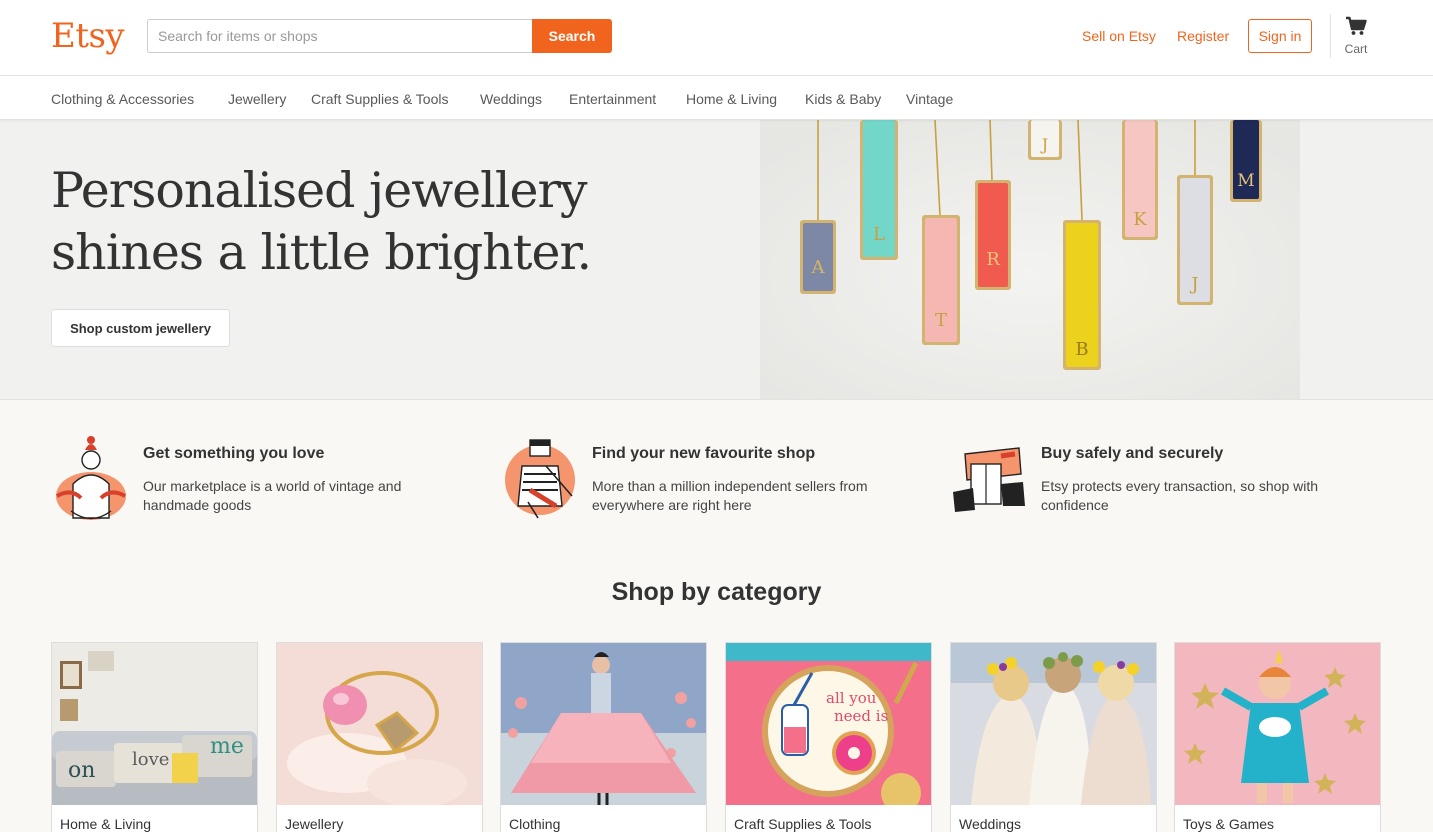 Image resolution: width=1433 pixels, height=832 pixels. Describe the element at coordinates (1030, 259) in the screenshot. I see `pendant-necklaces-photo: A L T R J B K J M` at that location.